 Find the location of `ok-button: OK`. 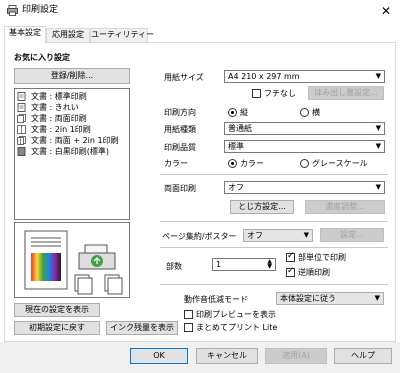

ok-button: OK is located at coordinates (159, 356).